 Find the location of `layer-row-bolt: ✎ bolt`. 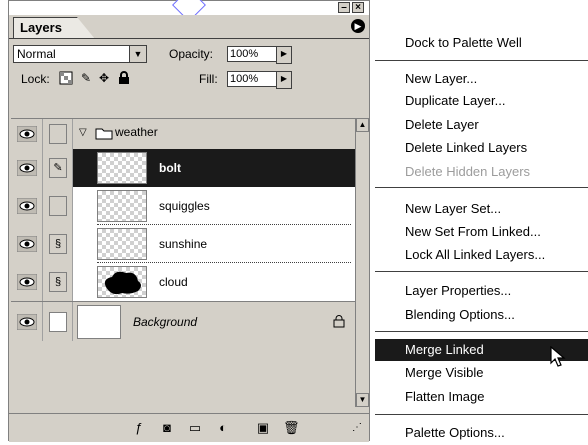

layer-row-bolt: ✎ bolt is located at coordinates (183, 168).